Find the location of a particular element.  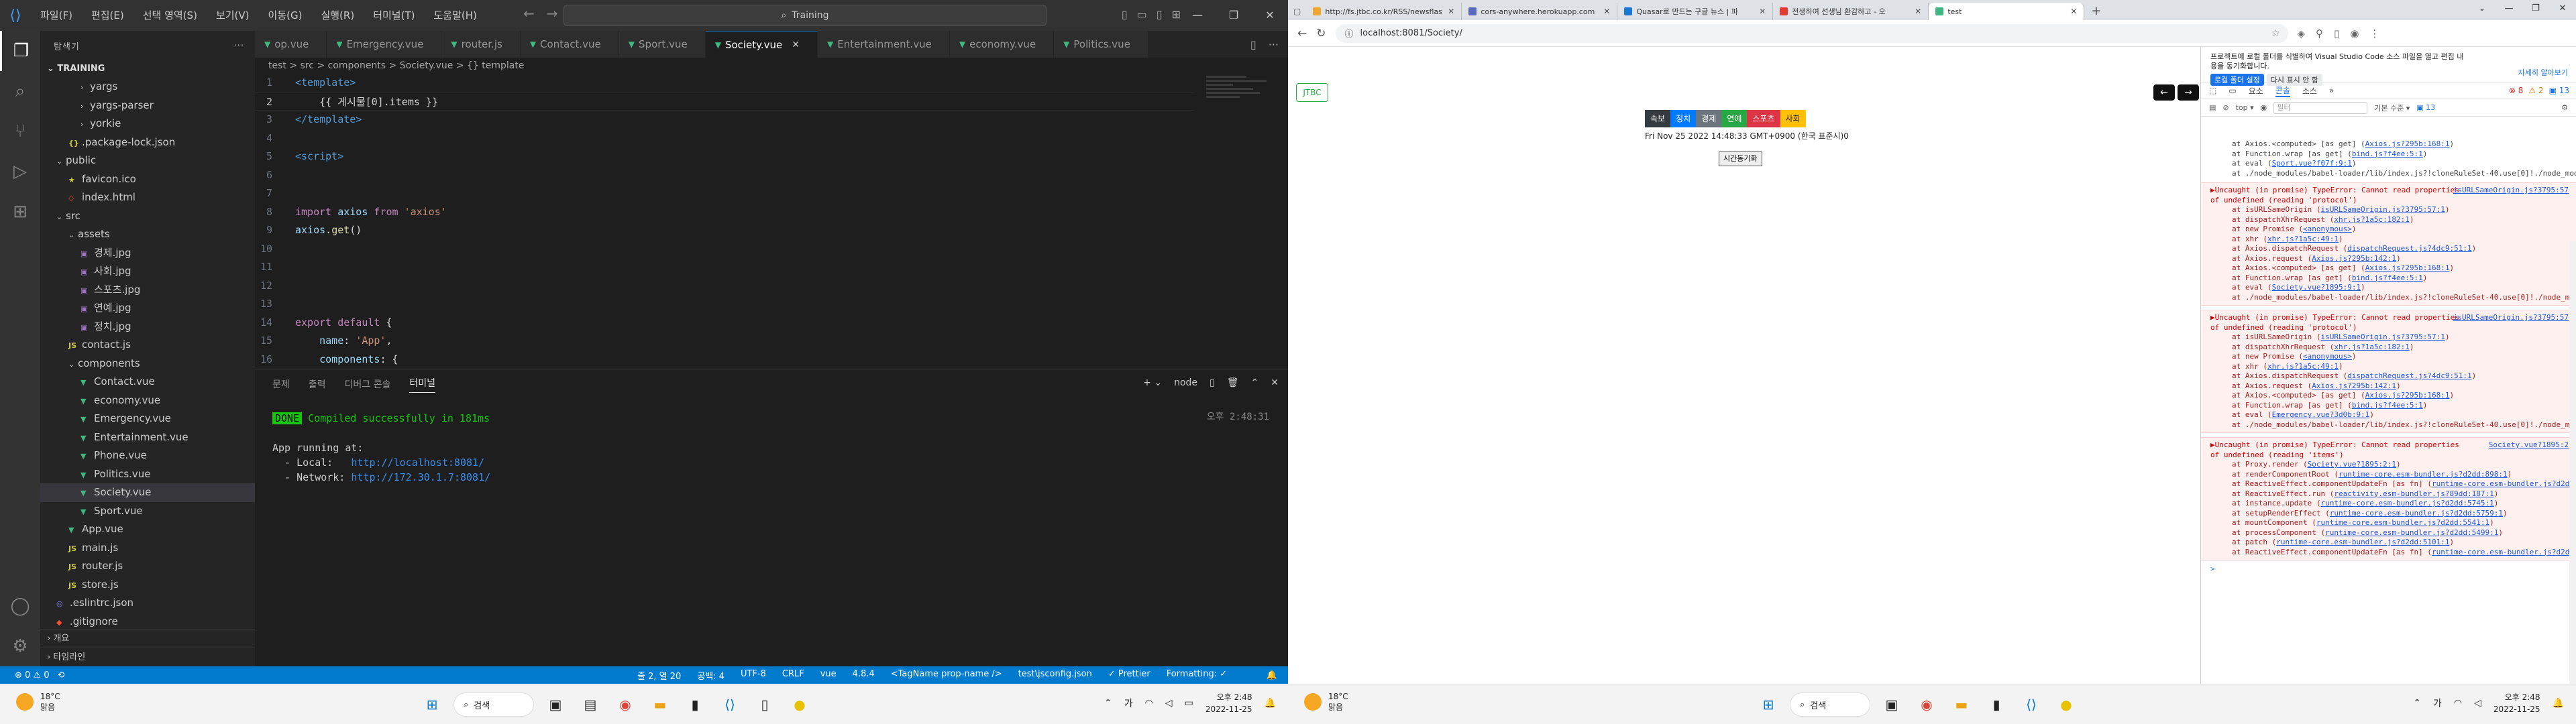

source-link: runtime-core.esm-bundler.js?d2dd:5631:1 is located at coordinates (2504, 484).